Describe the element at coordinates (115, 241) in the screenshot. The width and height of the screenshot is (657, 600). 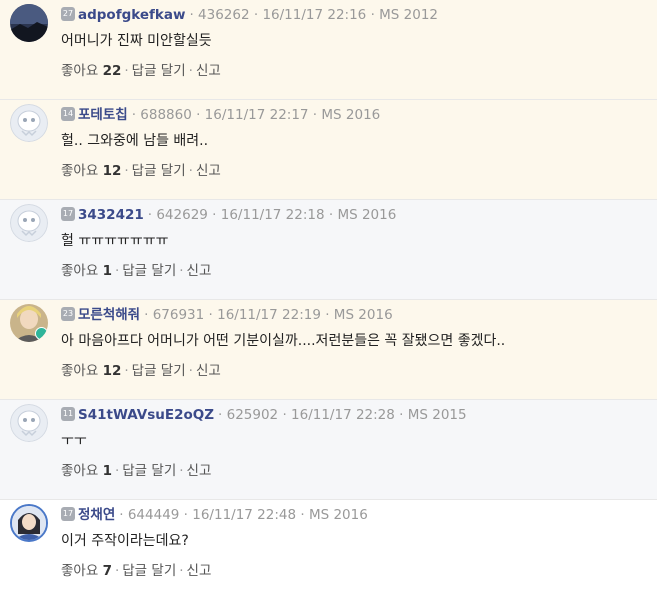
I see `comment-text: 헐 ㅠㅠㅠㅠㅠㅠㅠ` at that location.